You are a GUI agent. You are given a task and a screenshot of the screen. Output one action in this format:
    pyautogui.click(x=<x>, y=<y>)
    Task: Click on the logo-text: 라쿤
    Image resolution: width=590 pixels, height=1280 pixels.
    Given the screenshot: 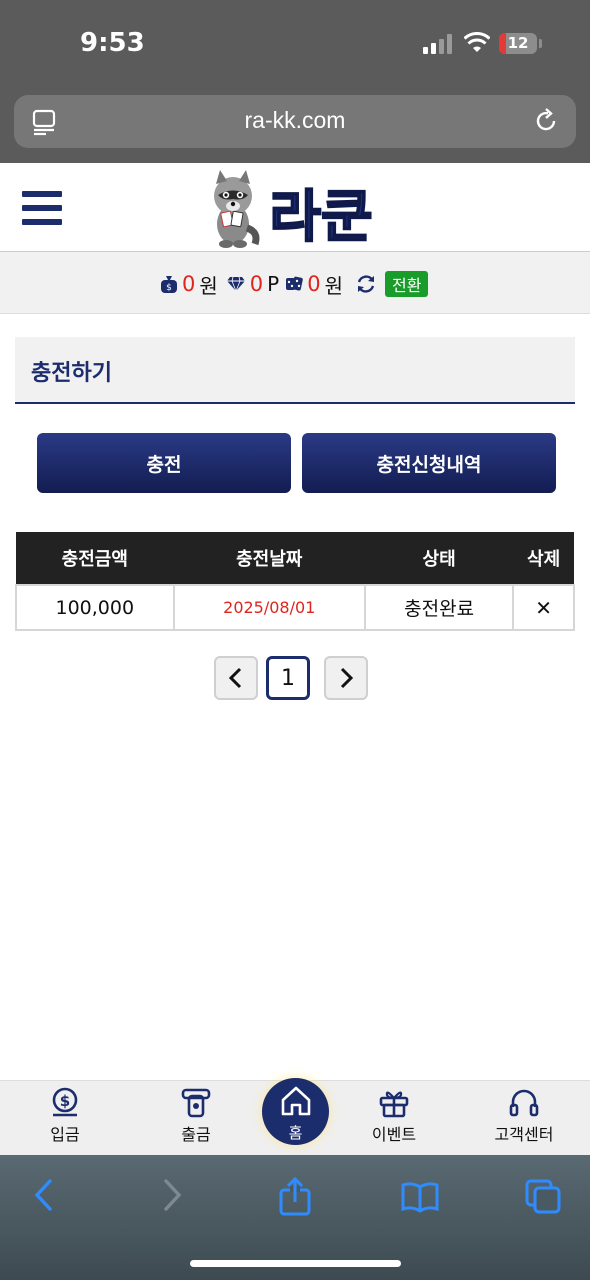 What is the action you would take?
    pyautogui.click(x=320, y=217)
    